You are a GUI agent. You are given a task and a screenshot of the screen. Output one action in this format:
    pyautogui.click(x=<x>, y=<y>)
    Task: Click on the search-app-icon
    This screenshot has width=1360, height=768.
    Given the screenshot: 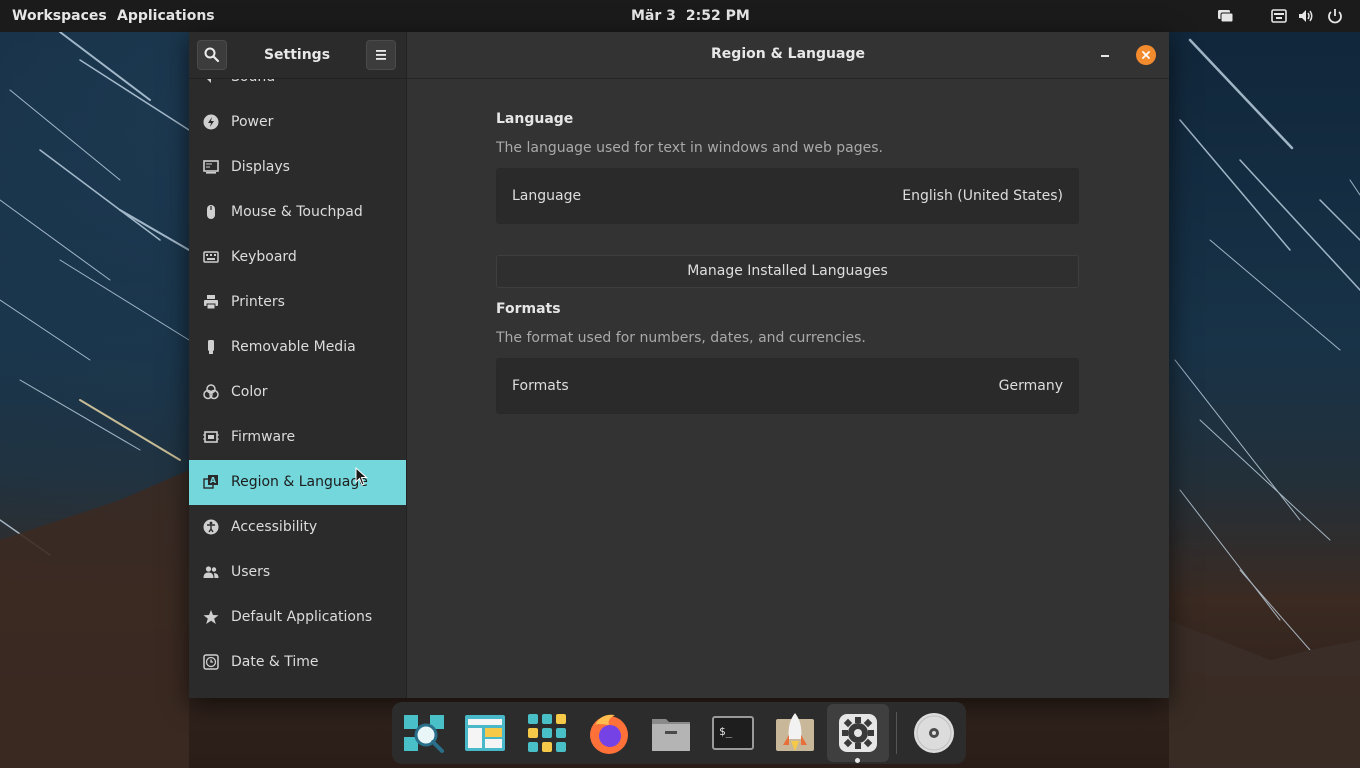 What is the action you would take?
    pyautogui.click(x=424, y=733)
    